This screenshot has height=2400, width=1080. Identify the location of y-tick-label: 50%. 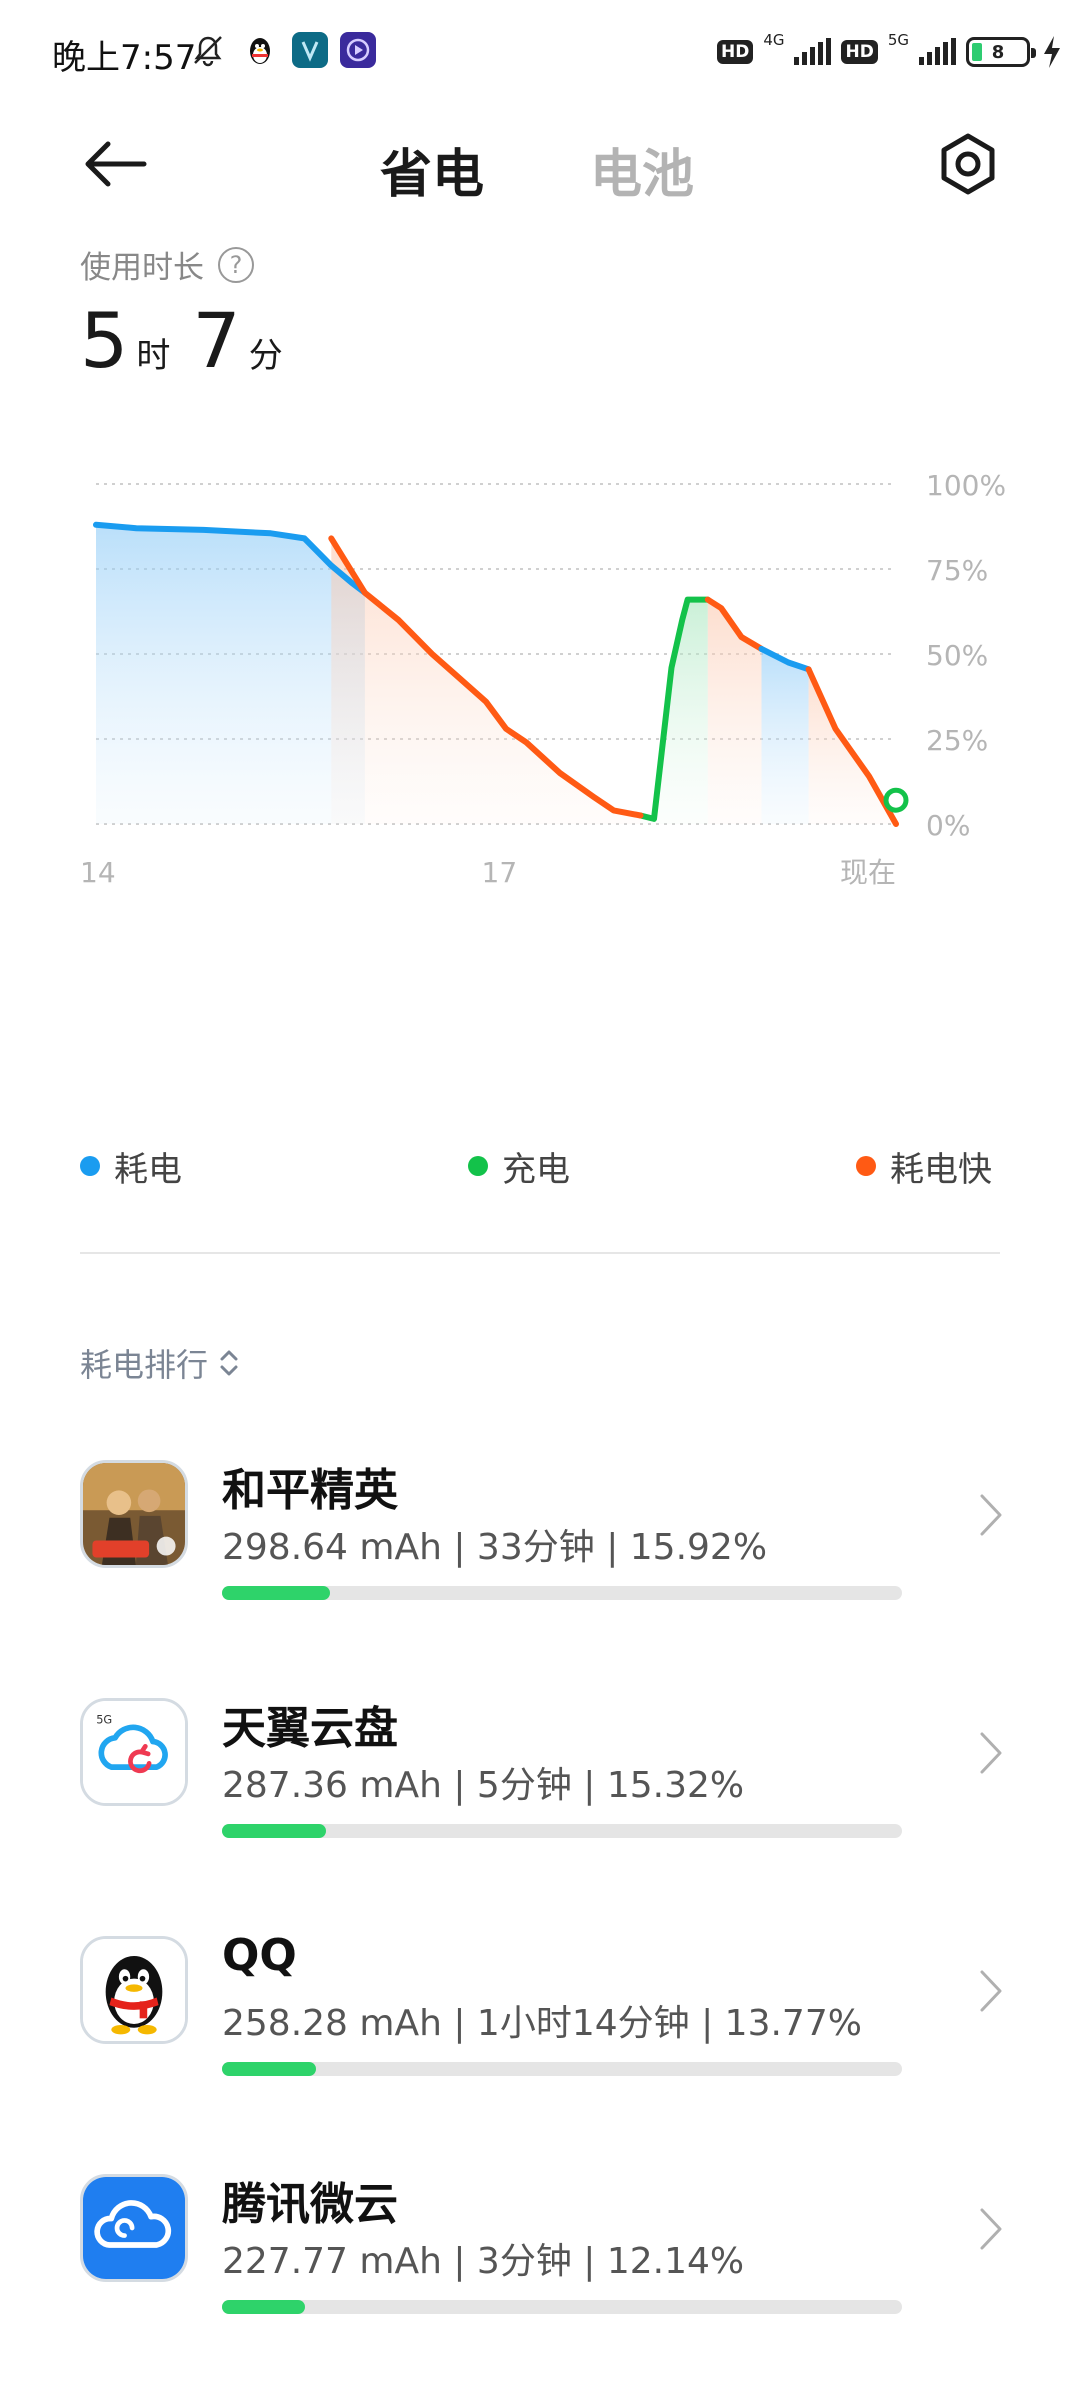
(957, 655).